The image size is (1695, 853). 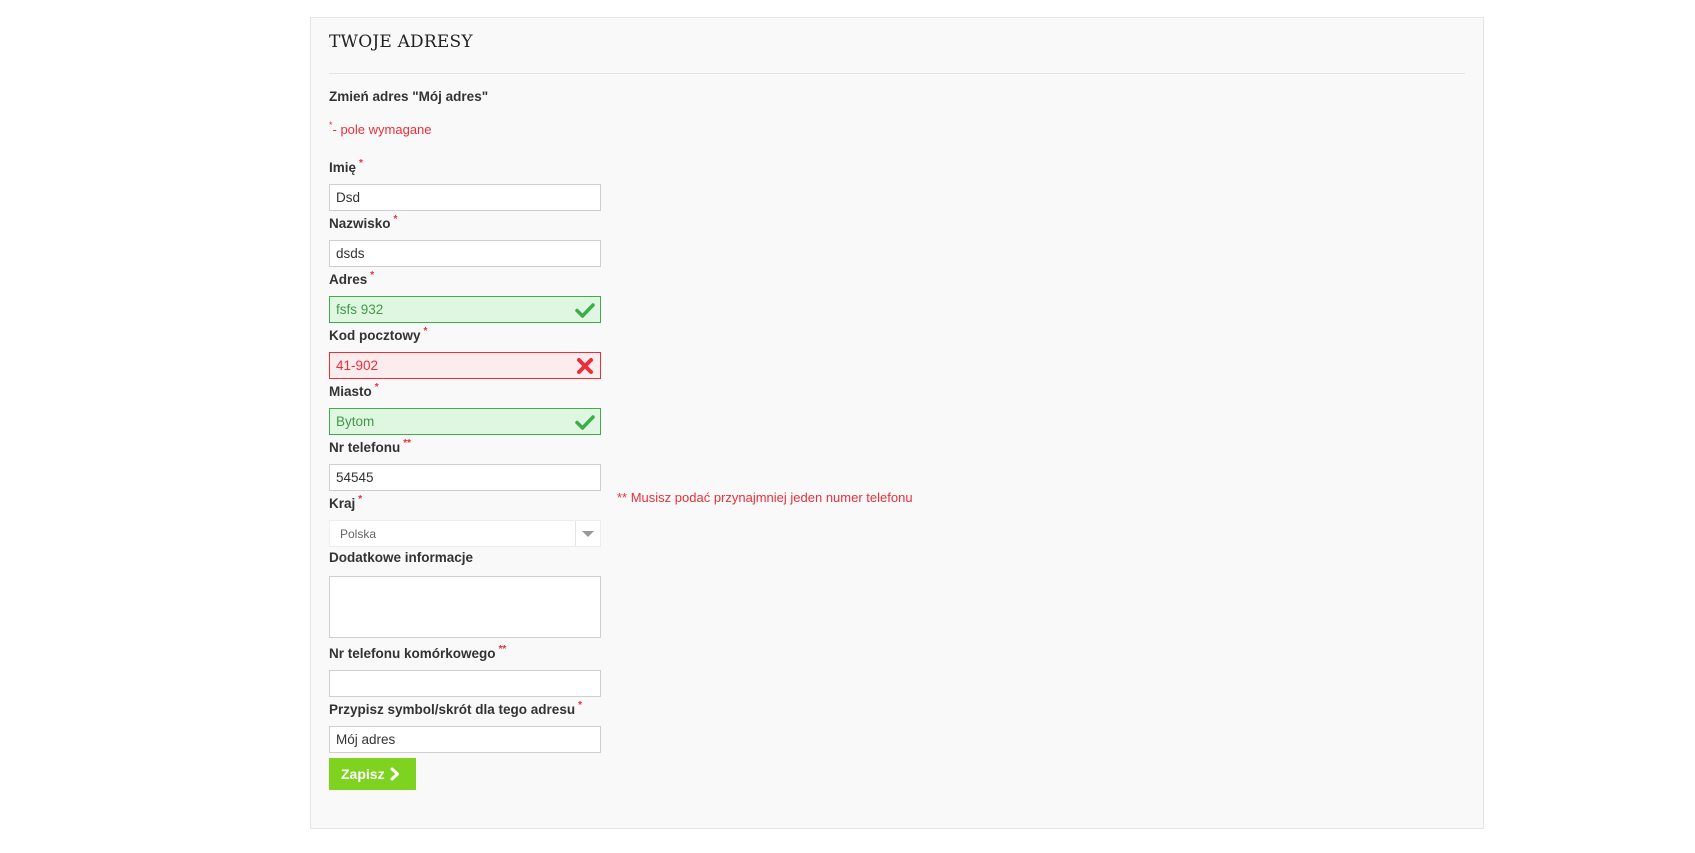 What do you see at coordinates (394, 774) in the screenshot?
I see `chevron-right-icon` at bounding box center [394, 774].